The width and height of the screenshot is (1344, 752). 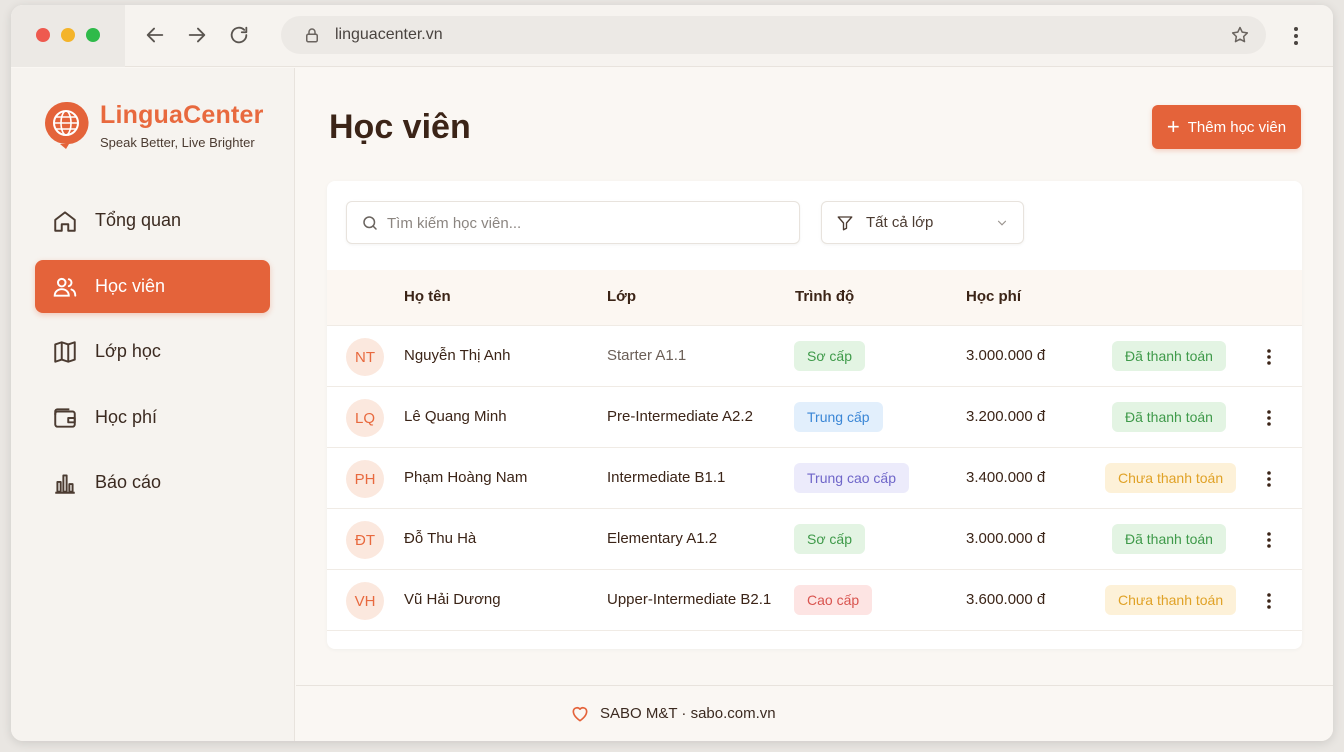 I want to click on table-header: Họ tên Lớp Trình độ Học phí, so click(x=814, y=298).